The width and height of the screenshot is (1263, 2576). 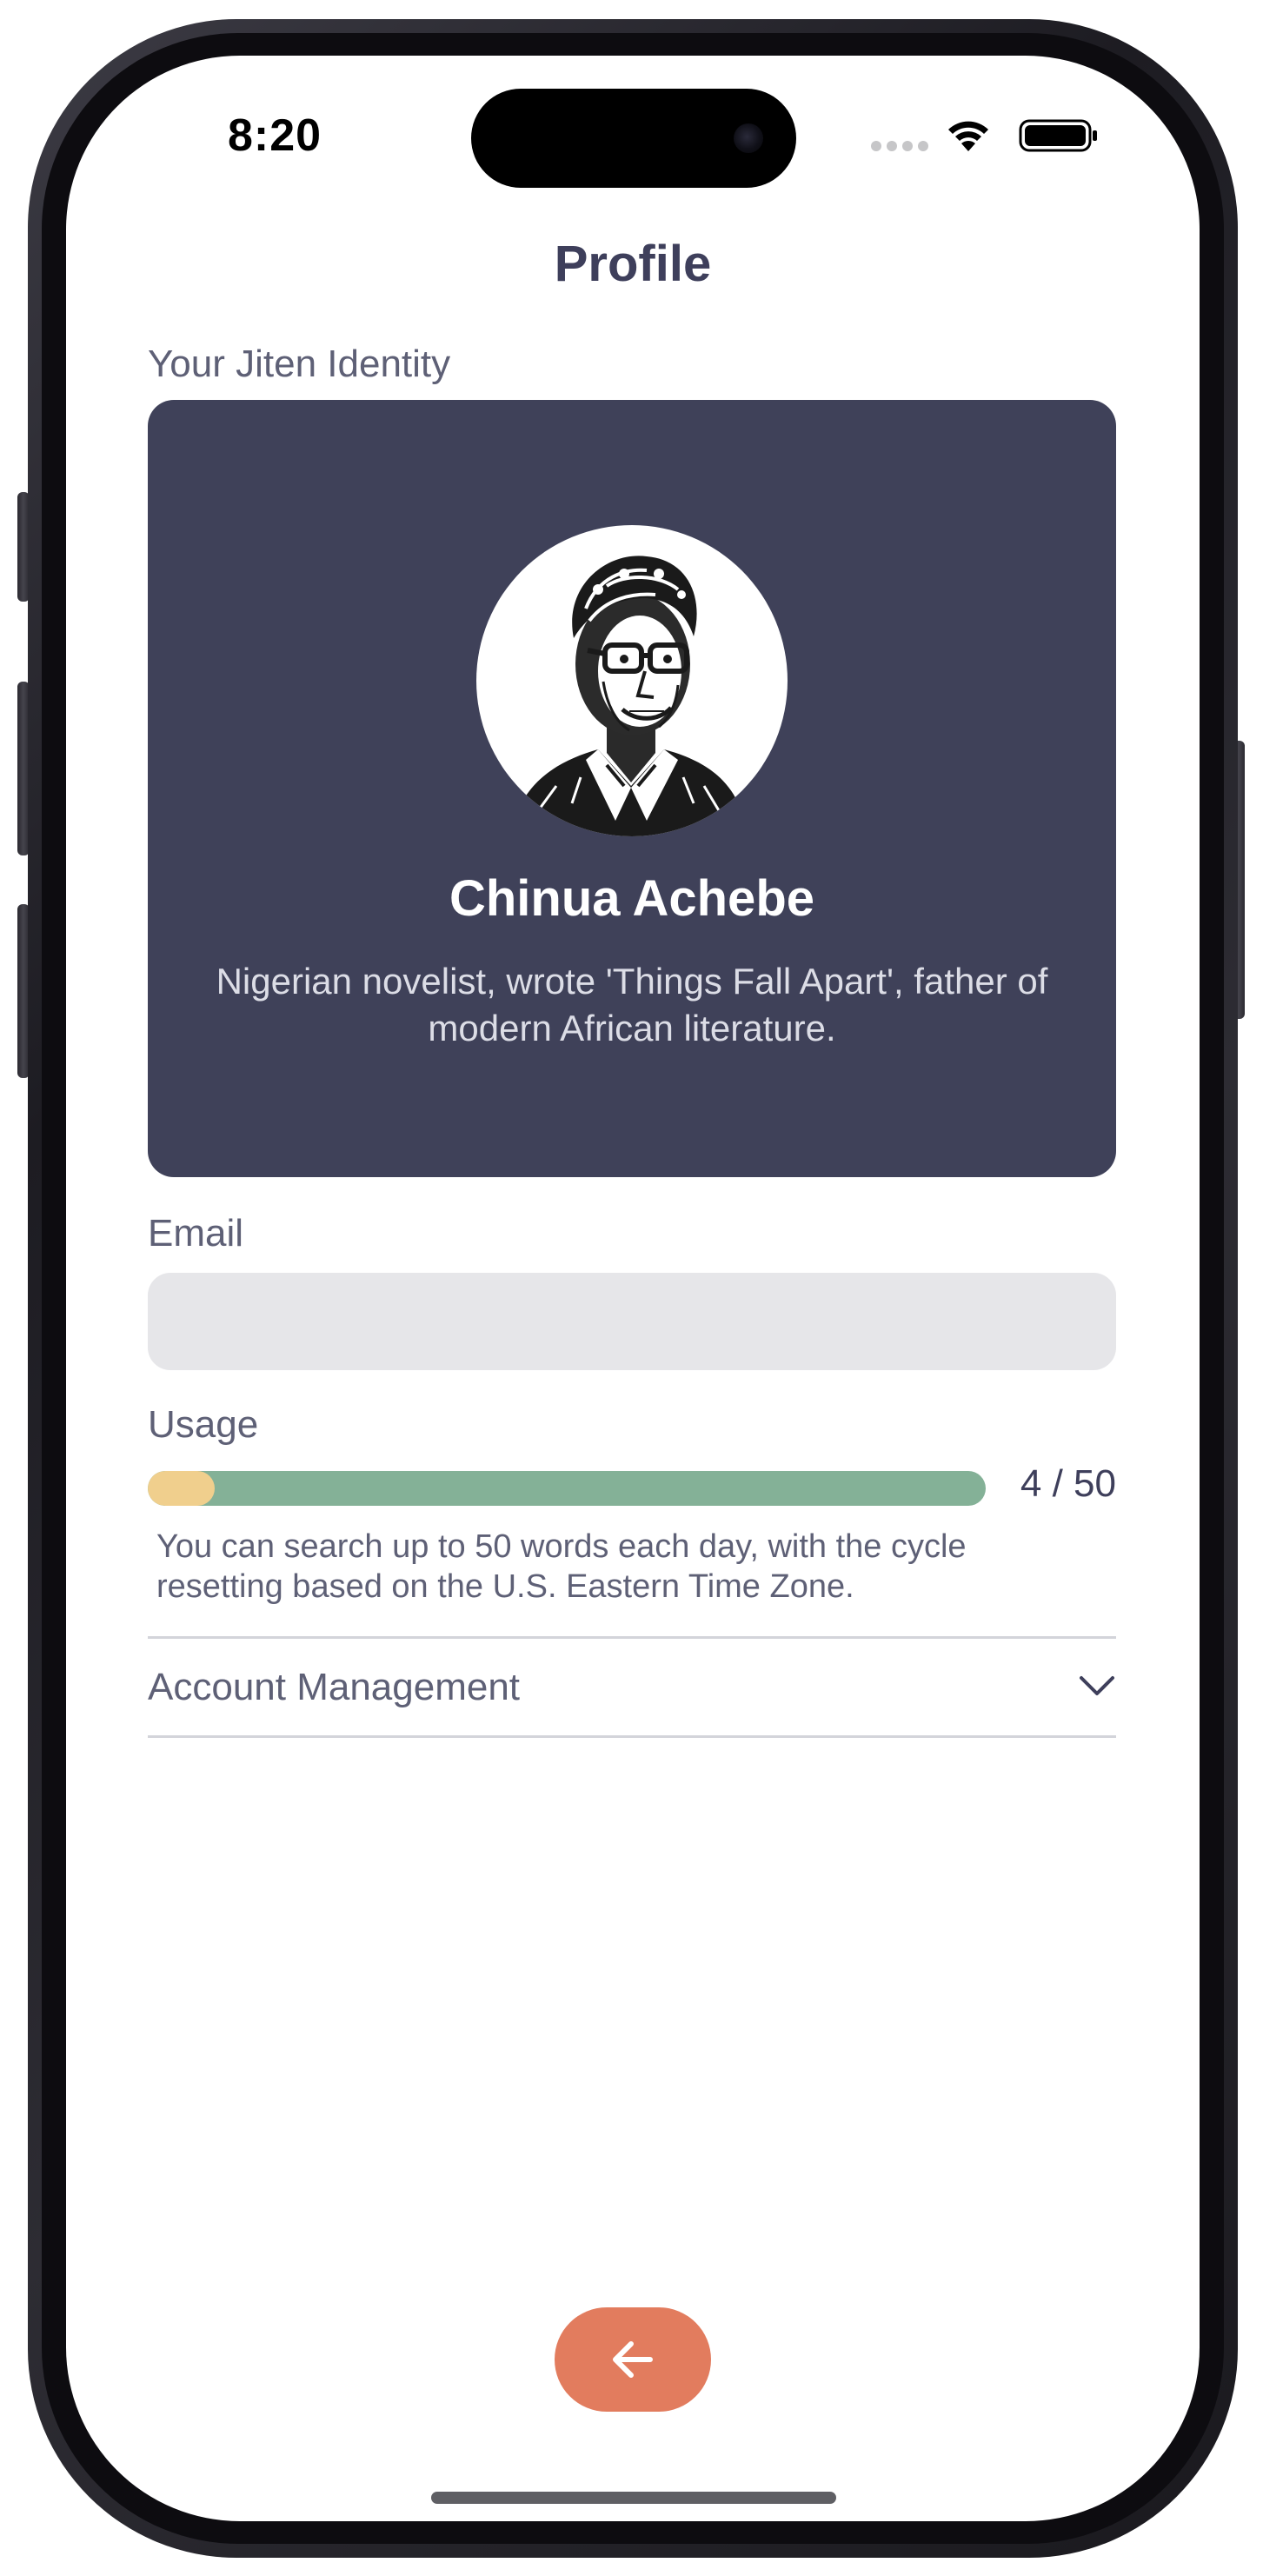 What do you see at coordinates (632, 898) in the screenshot?
I see `identity-name: Chinua Achebe` at bounding box center [632, 898].